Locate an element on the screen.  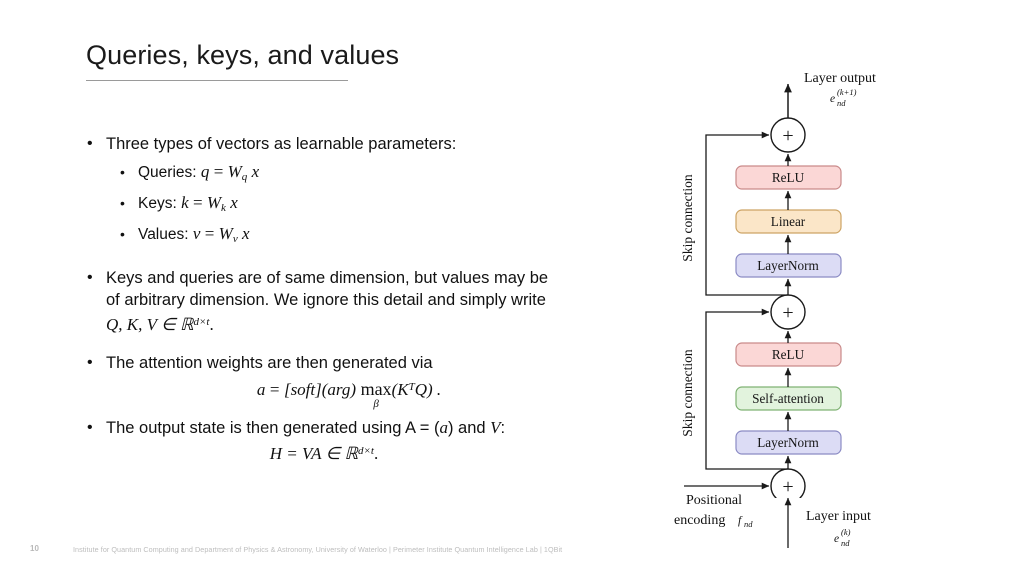
out-eq-end: . is located at coordinates (376, 453).